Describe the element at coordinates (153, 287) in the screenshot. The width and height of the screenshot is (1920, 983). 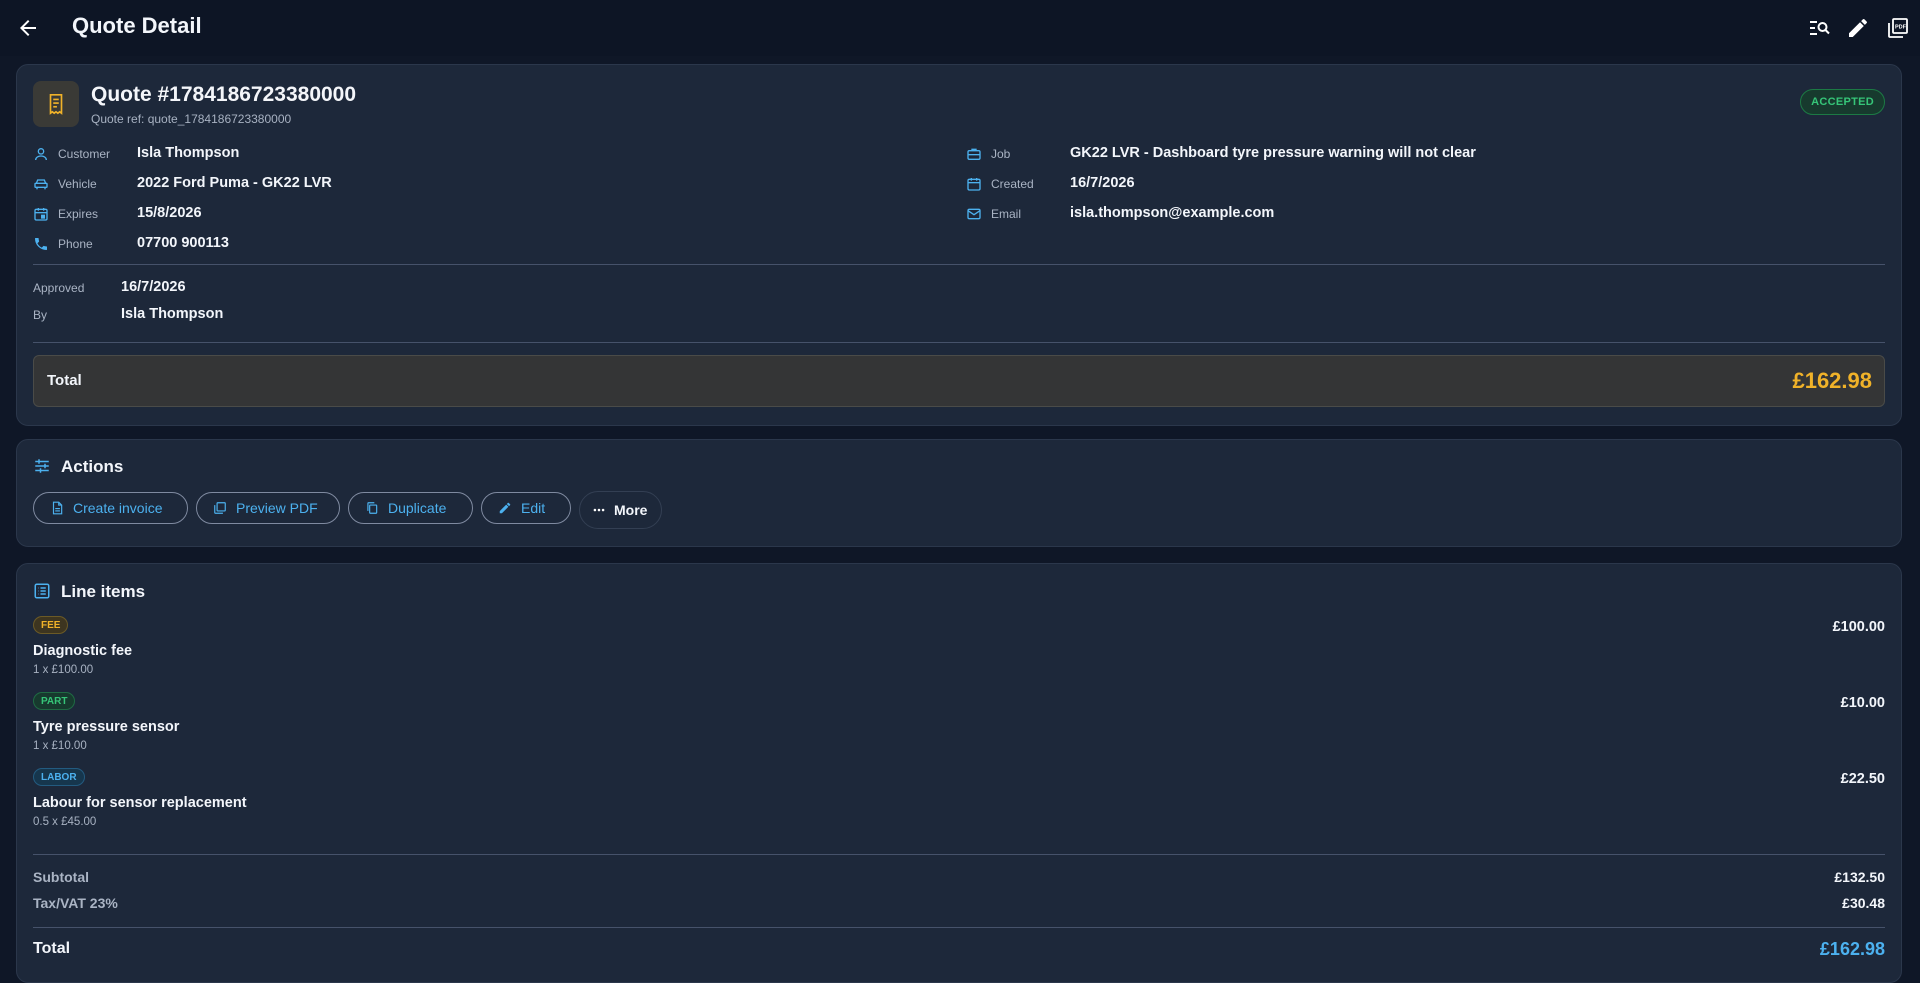
I see `approved-value: 16/7/2026` at that location.